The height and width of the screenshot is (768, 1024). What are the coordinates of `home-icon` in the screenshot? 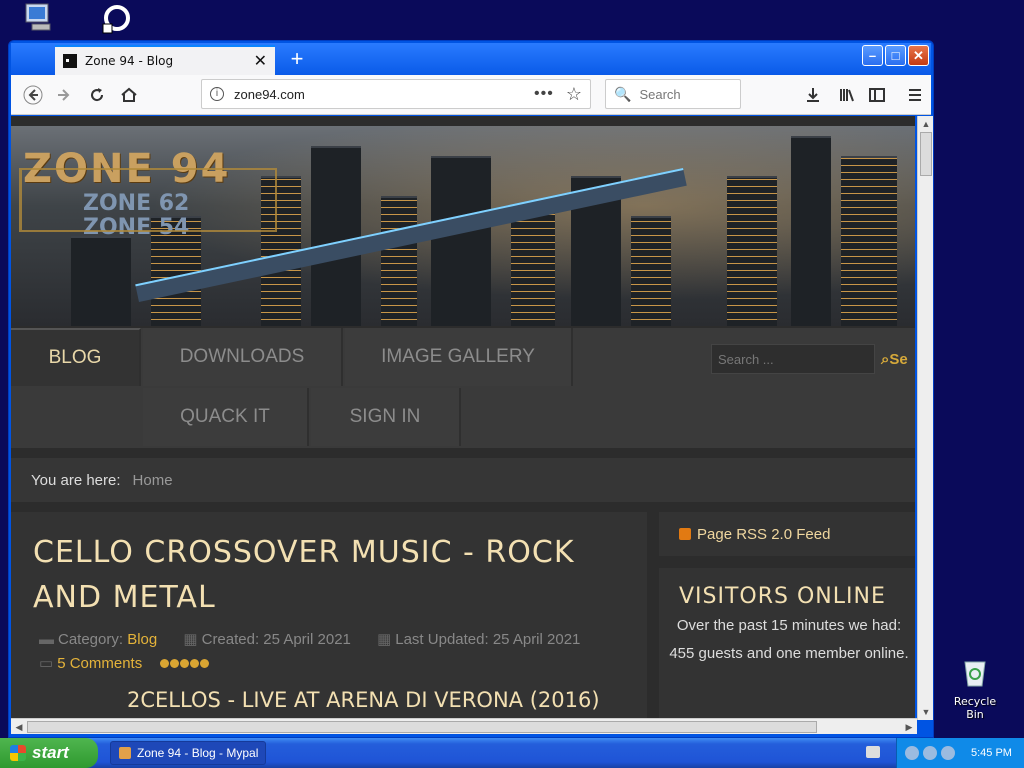 It's located at (129, 95).